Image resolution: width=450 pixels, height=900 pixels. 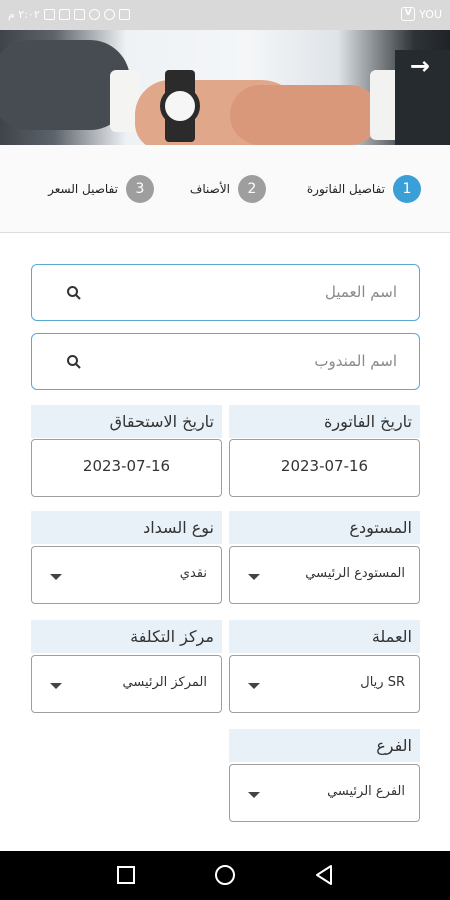 What do you see at coordinates (420, 66) in the screenshot?
I see `back-arrow-icon: →` at bounding box center [420, 66].